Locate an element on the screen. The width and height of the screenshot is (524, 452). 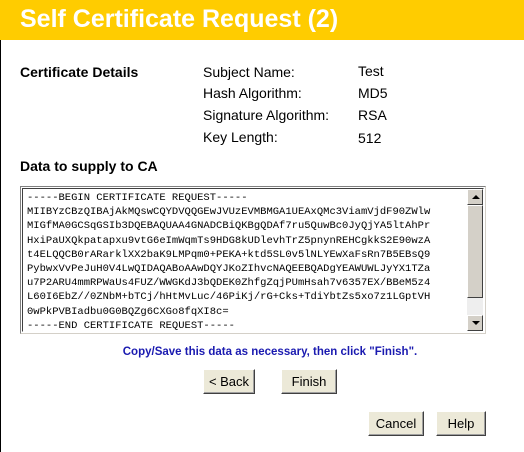
key-length-label: Key Length: is located at coordinates (240, 137).